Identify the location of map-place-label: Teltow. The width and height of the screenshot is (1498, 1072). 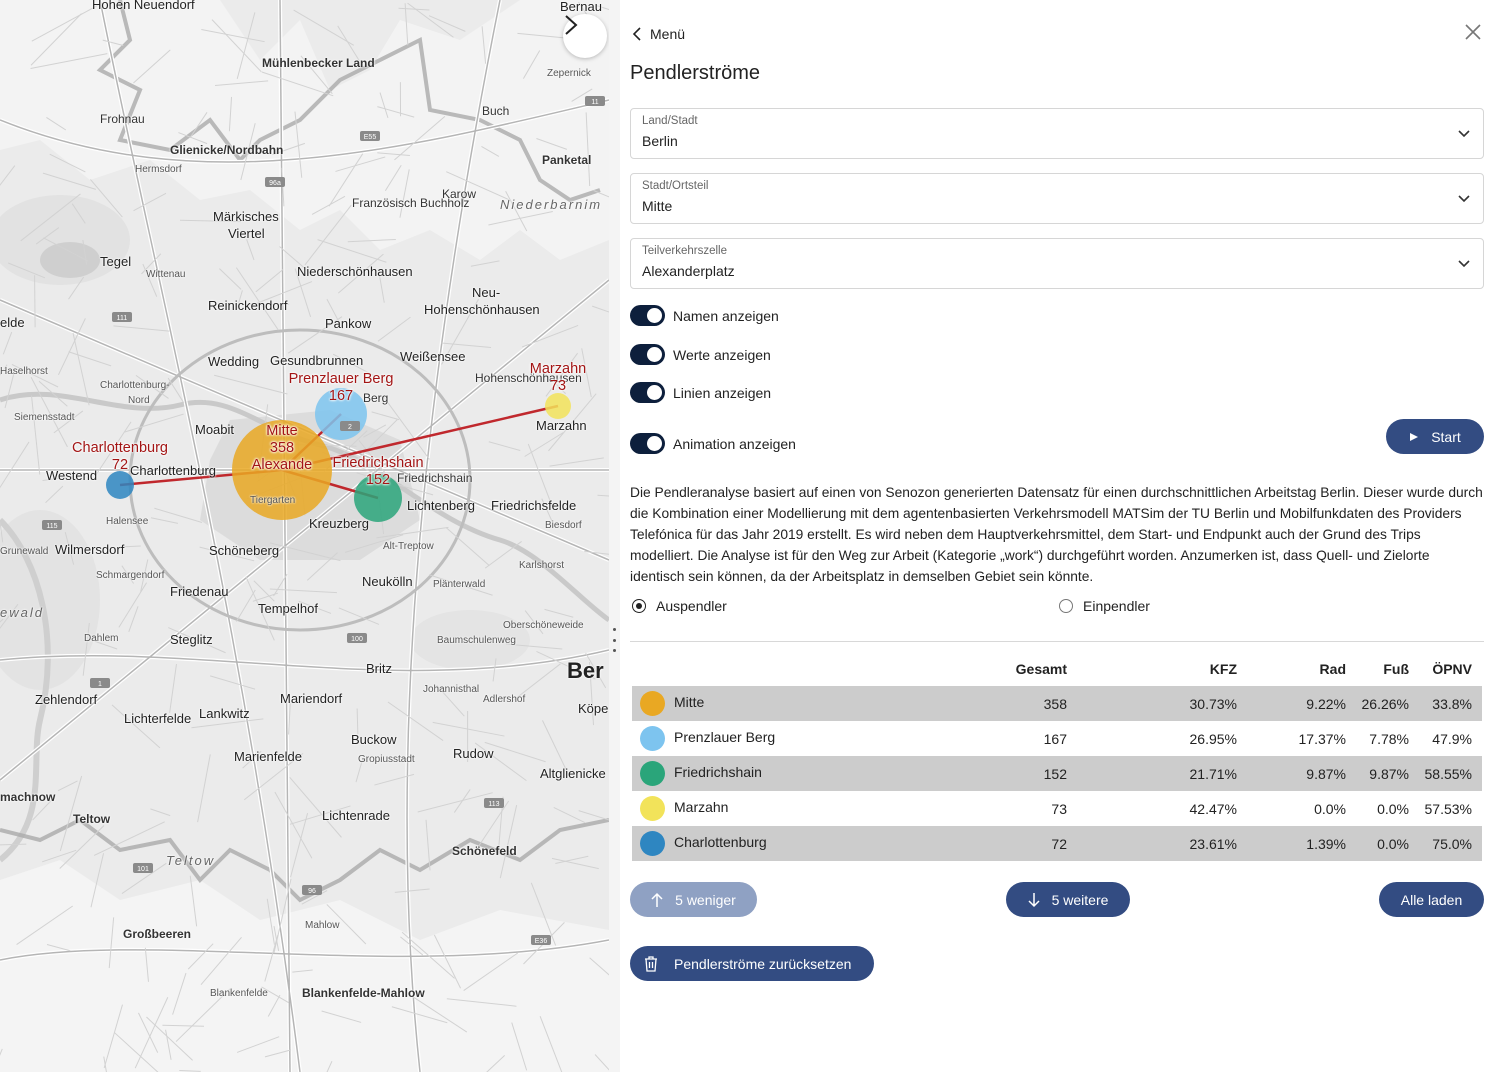
(191, 860).